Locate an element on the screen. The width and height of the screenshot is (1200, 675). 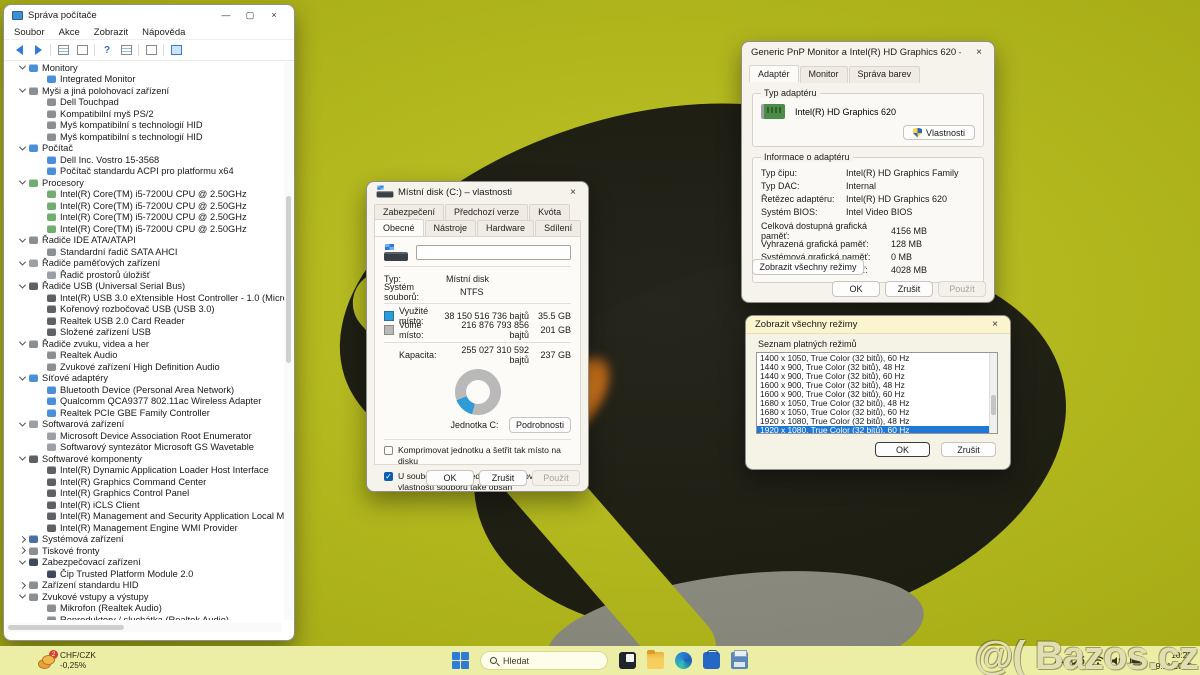
compress-checkbox is located at coordinates (388, 450).